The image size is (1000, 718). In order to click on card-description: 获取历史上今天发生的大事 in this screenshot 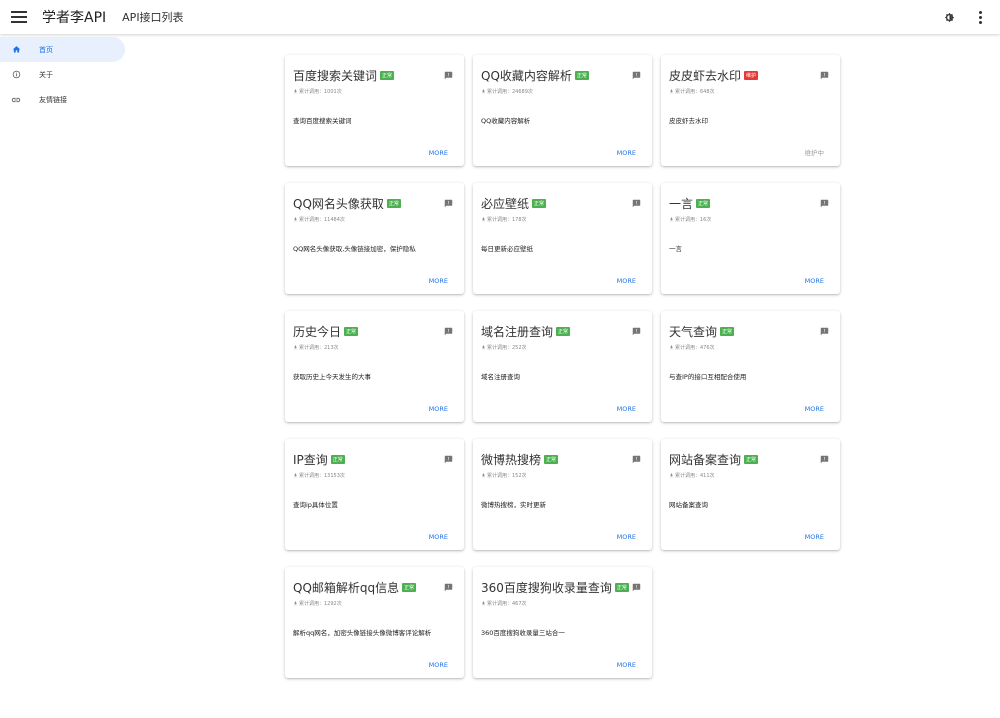, I will do `click(332, 377)`.